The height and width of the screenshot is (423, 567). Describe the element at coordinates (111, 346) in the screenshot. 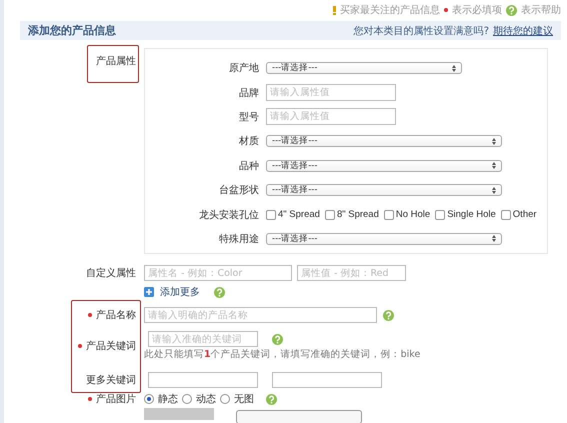

I see `field-label: 产品关键词` at that location.